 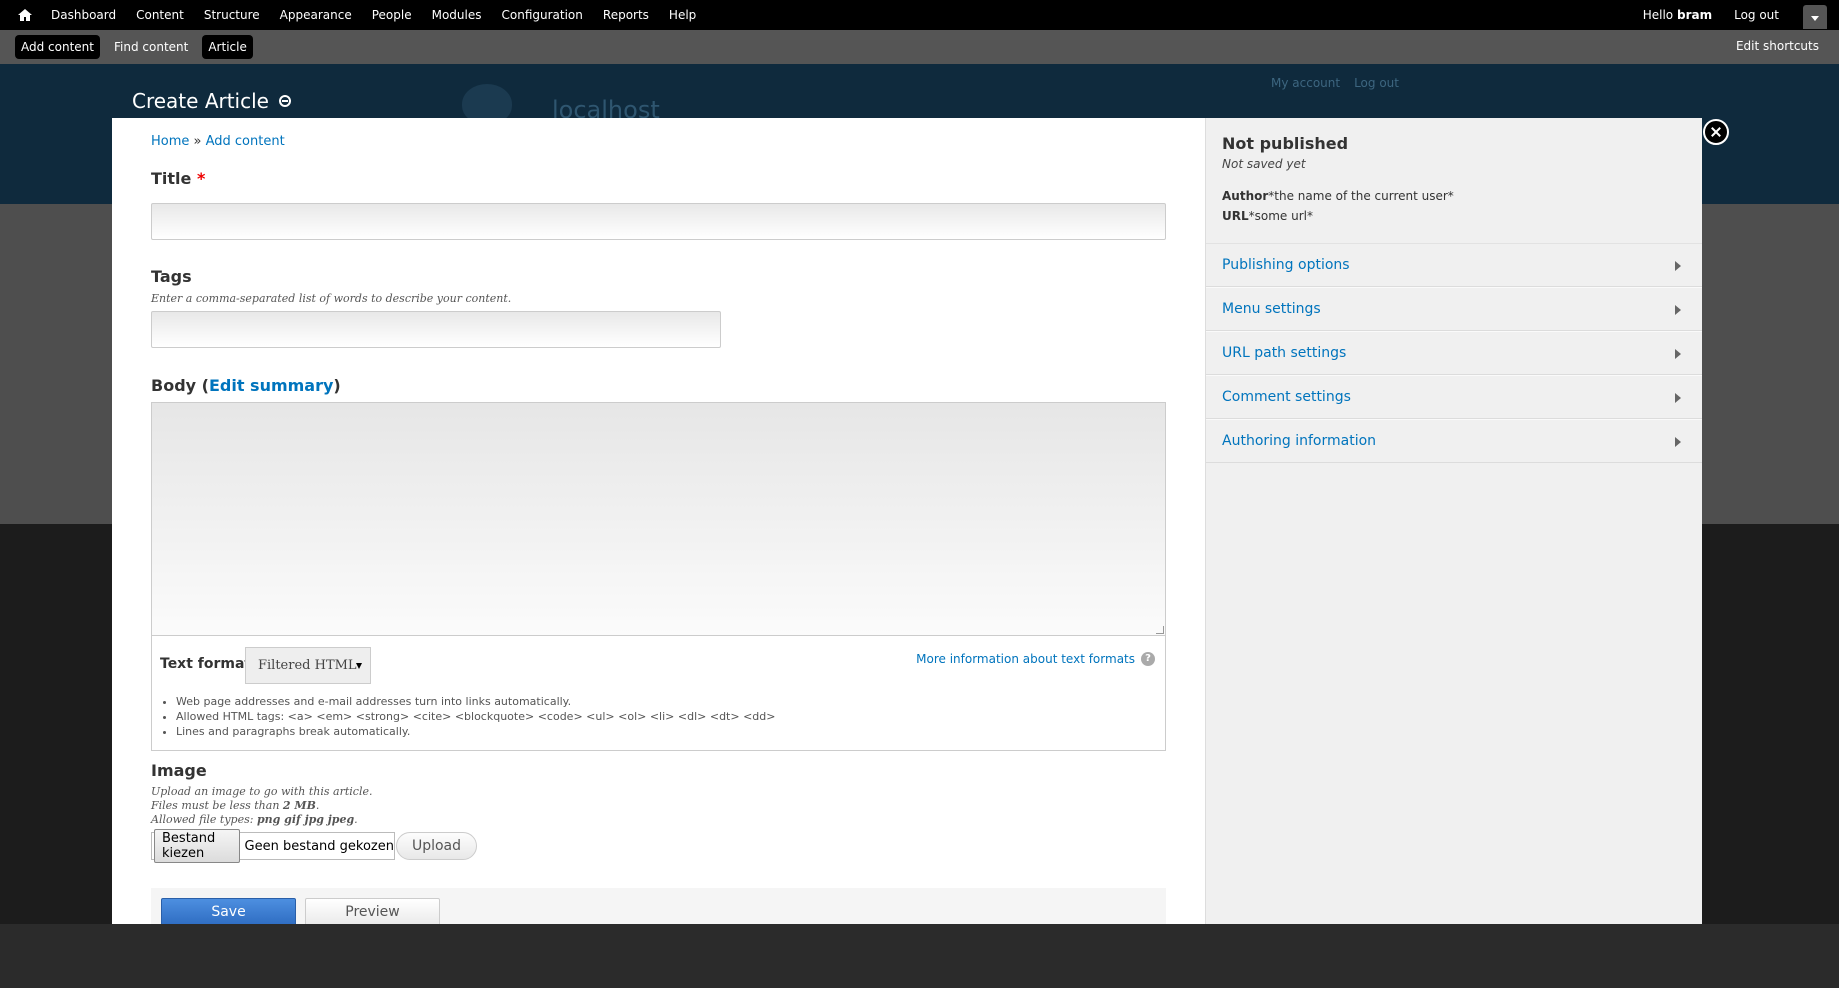 What do you see at coordinates (1025, 659) in the screenshot?
I see `text-format-more-link: More information about text formats` at bounding box center [1025, 659].